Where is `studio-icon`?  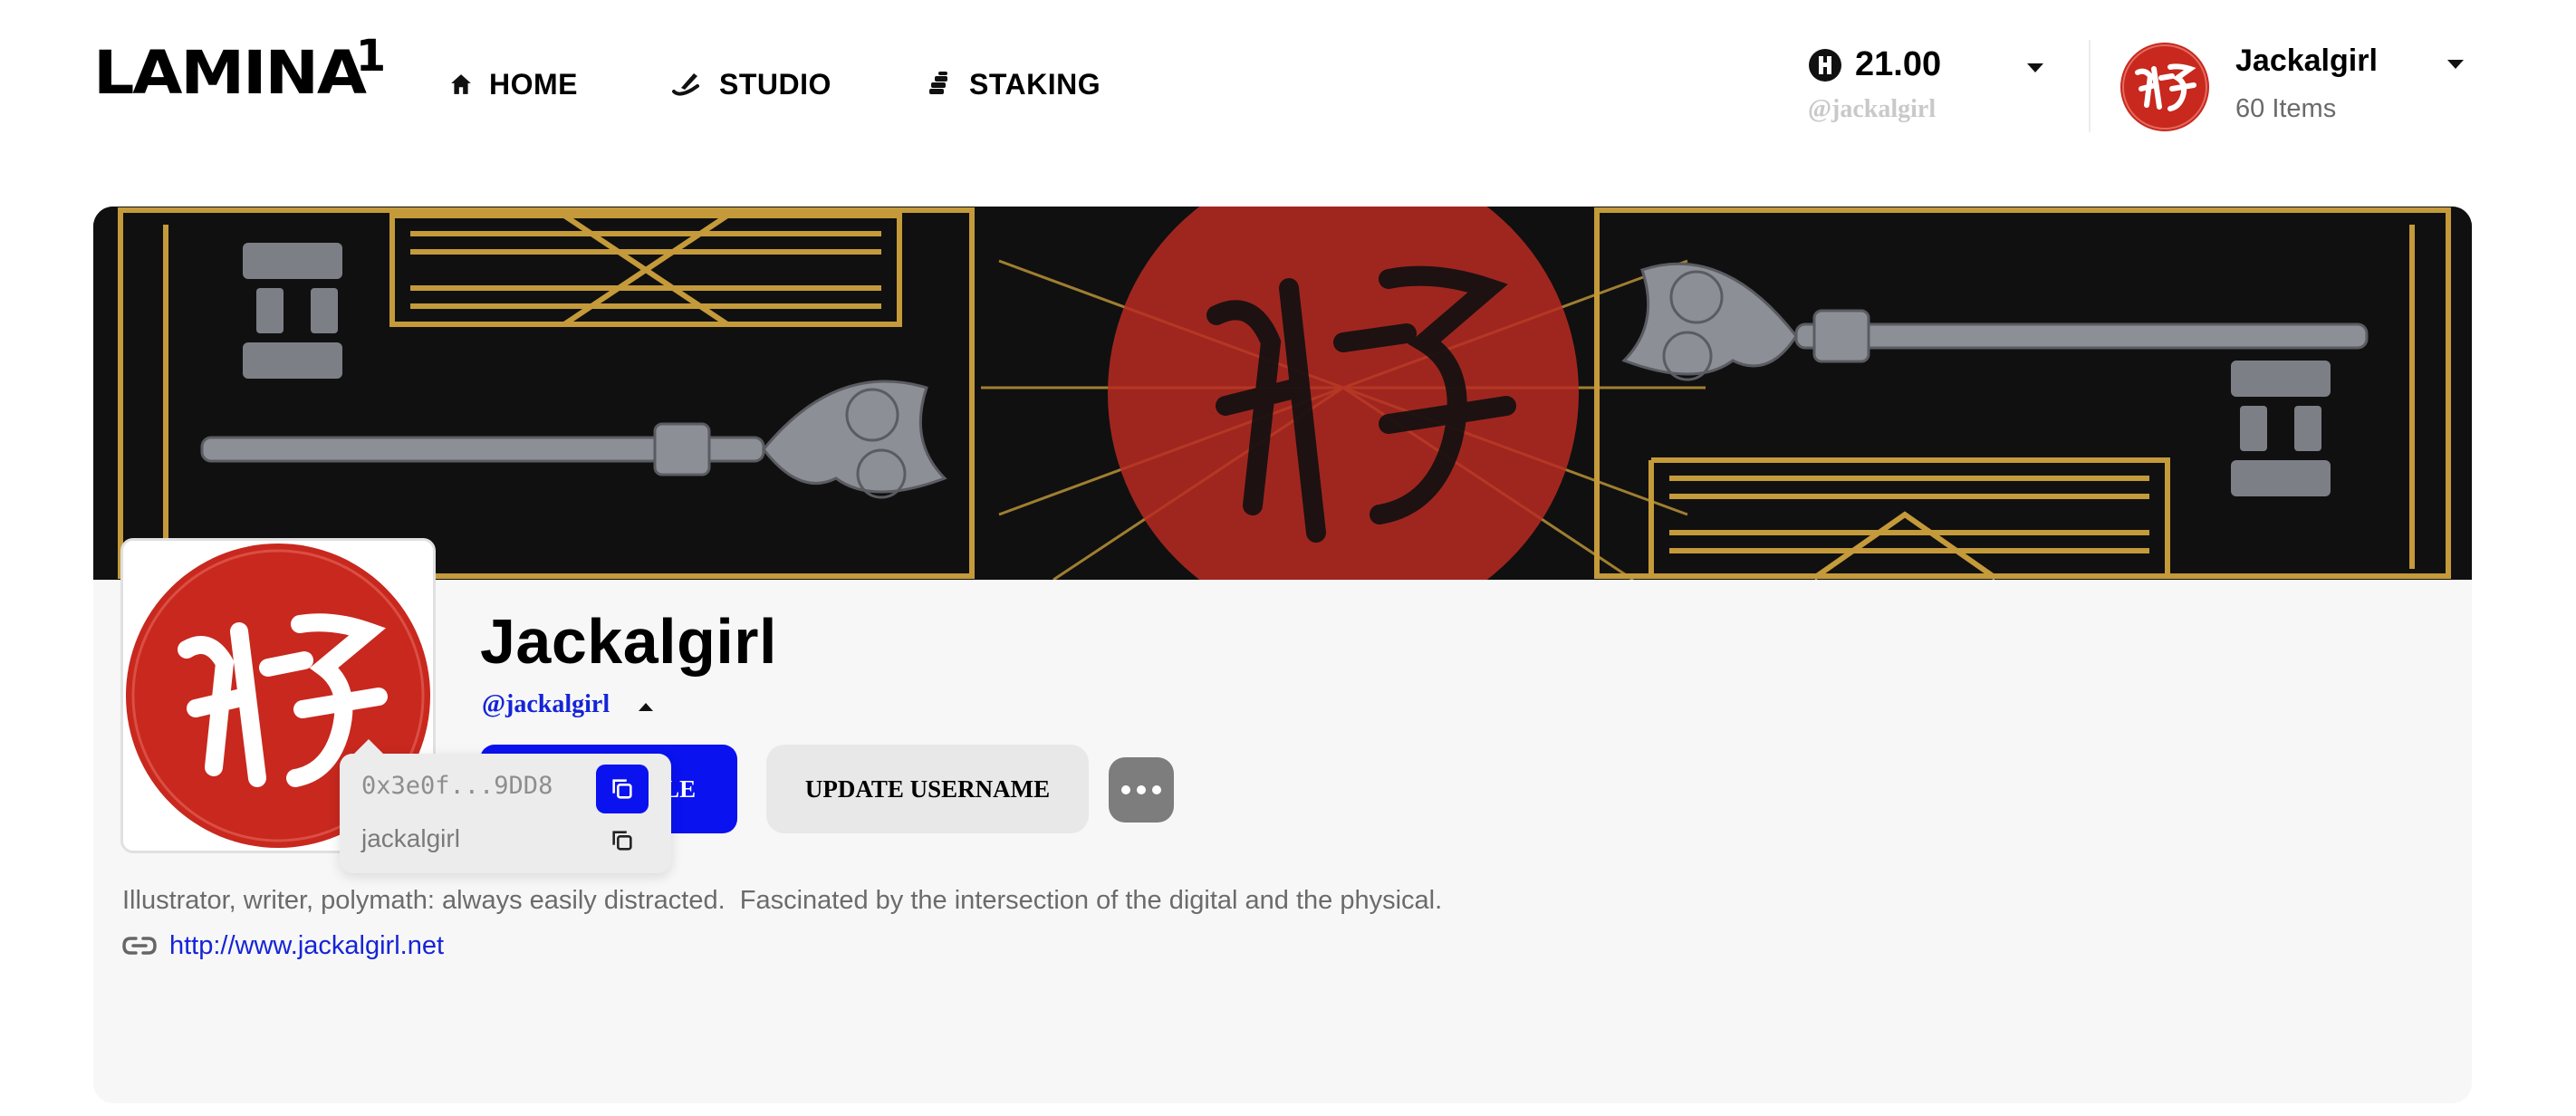
studio-icon is located at coordinates (685, 85).